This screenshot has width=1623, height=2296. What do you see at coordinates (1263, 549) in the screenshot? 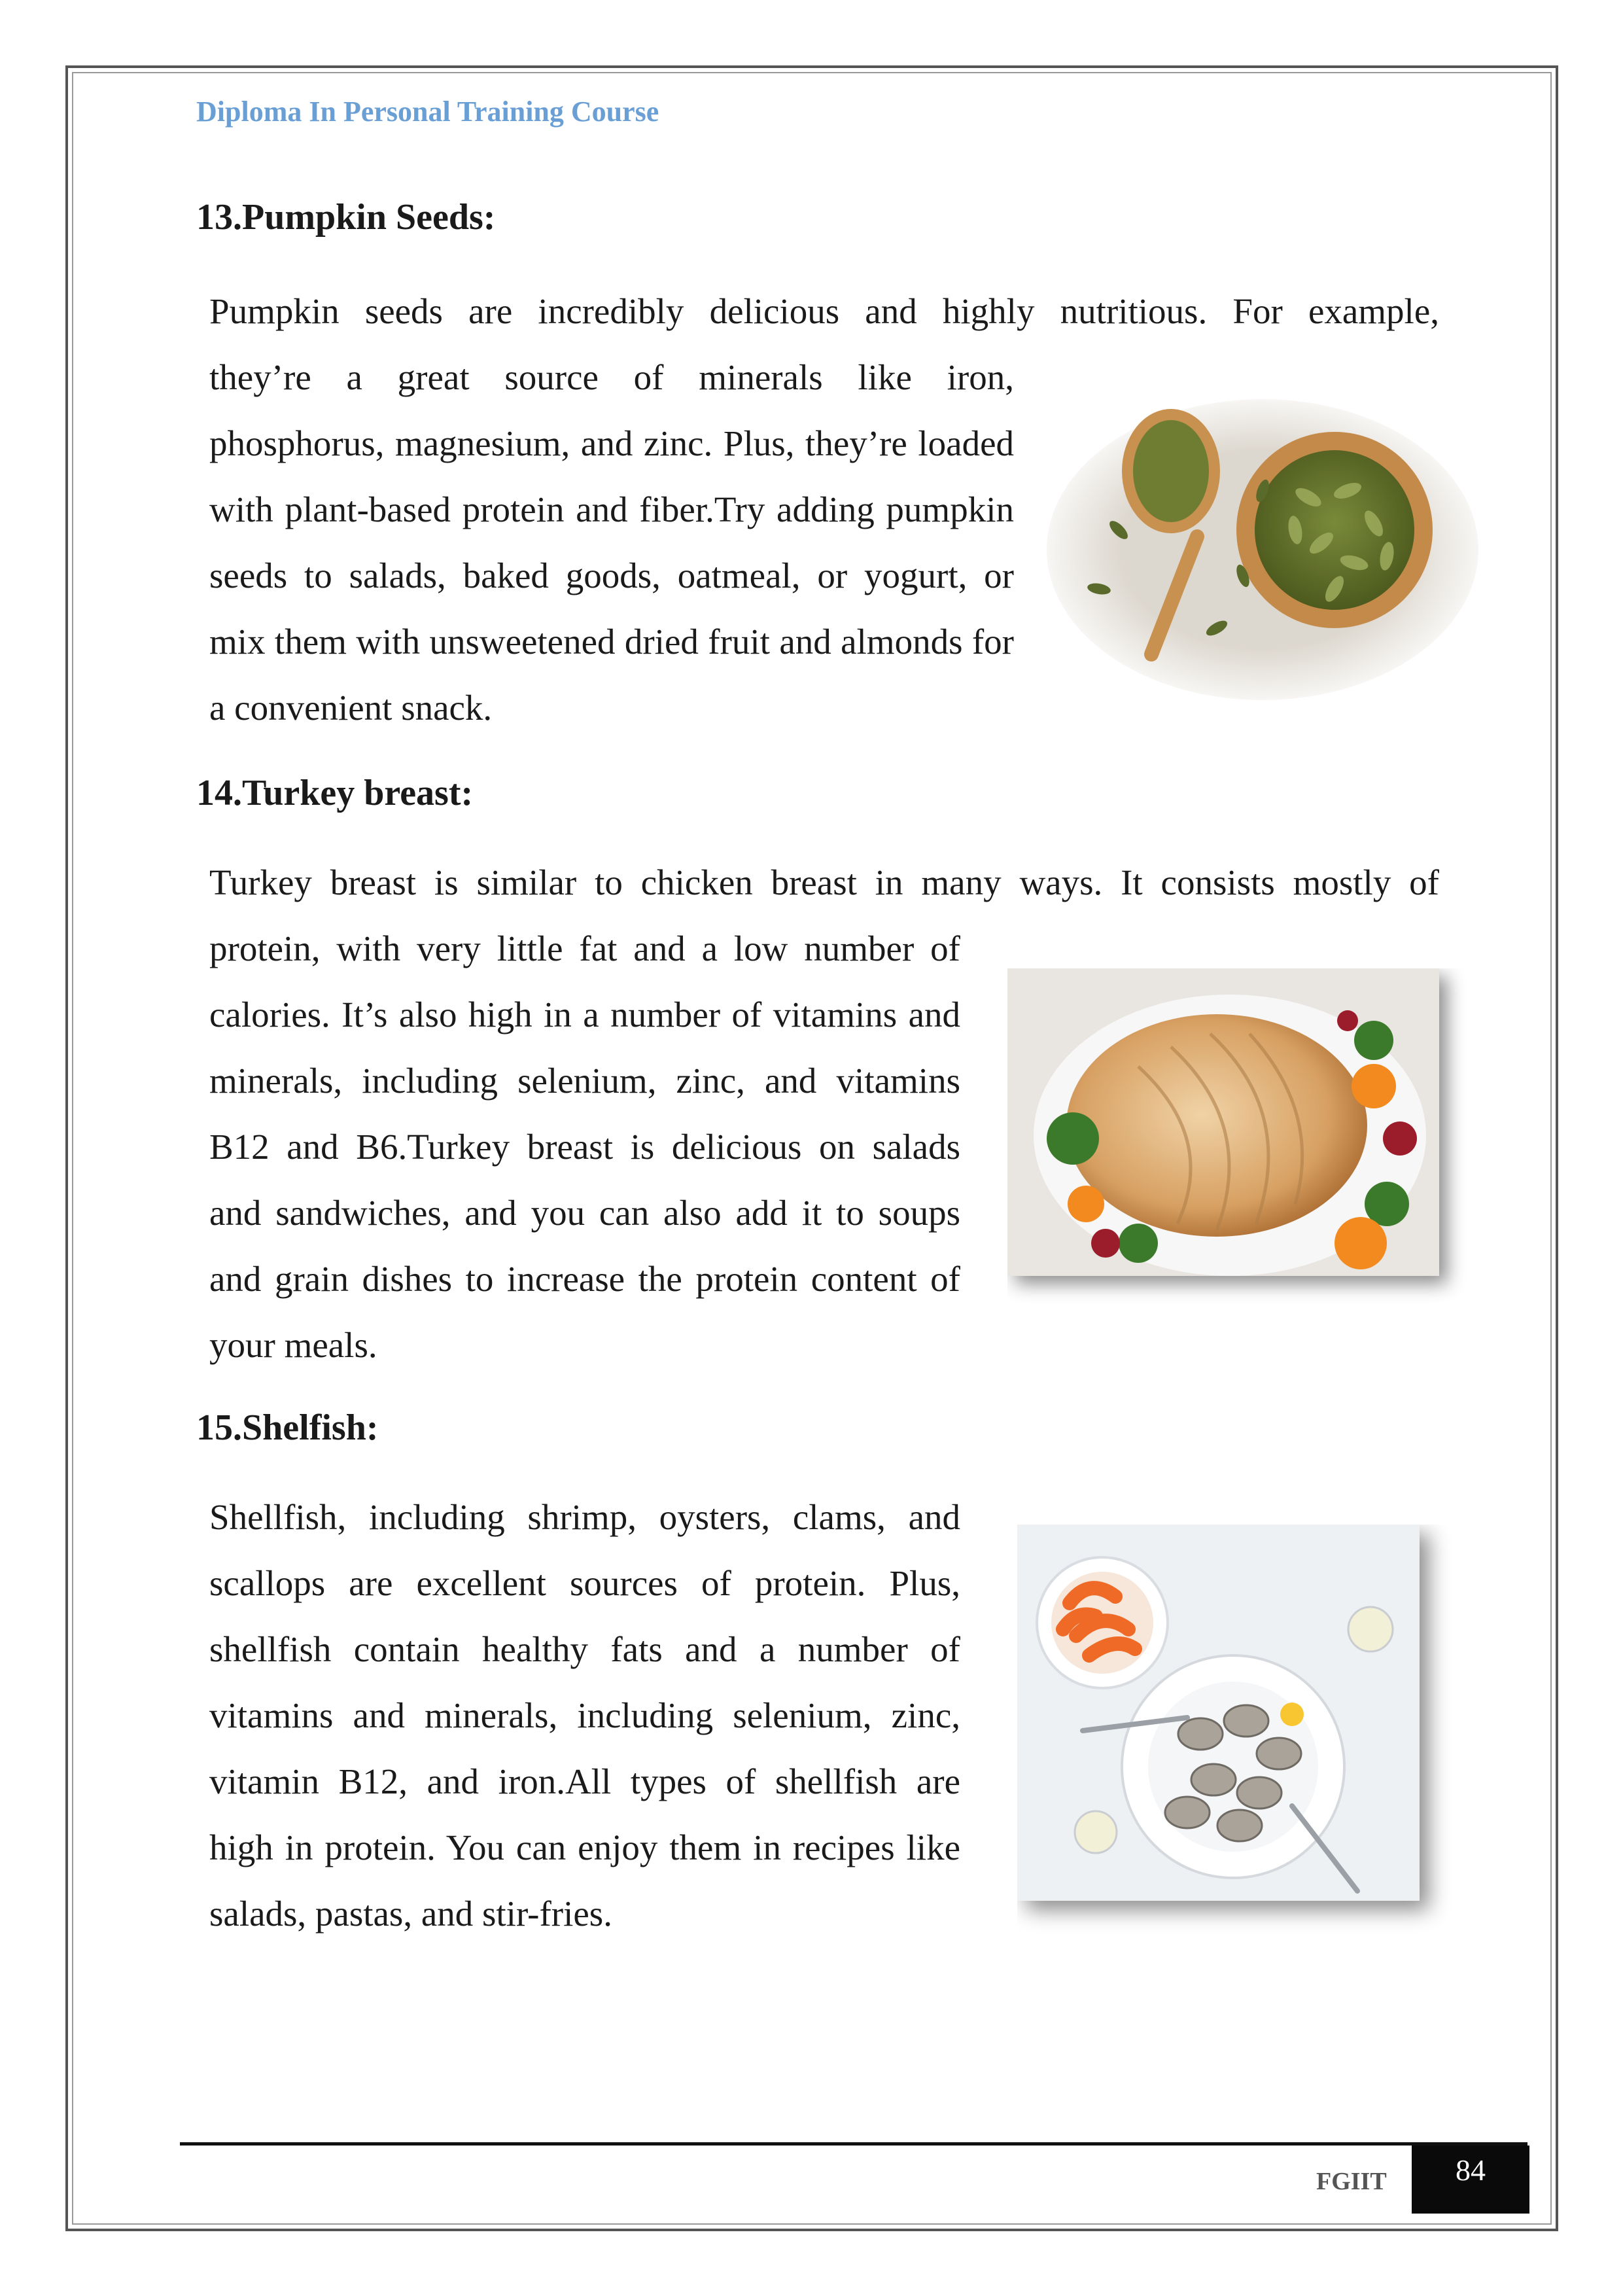
I see `pumpkin-seeds-photo` at bounding box center [1263, 549].